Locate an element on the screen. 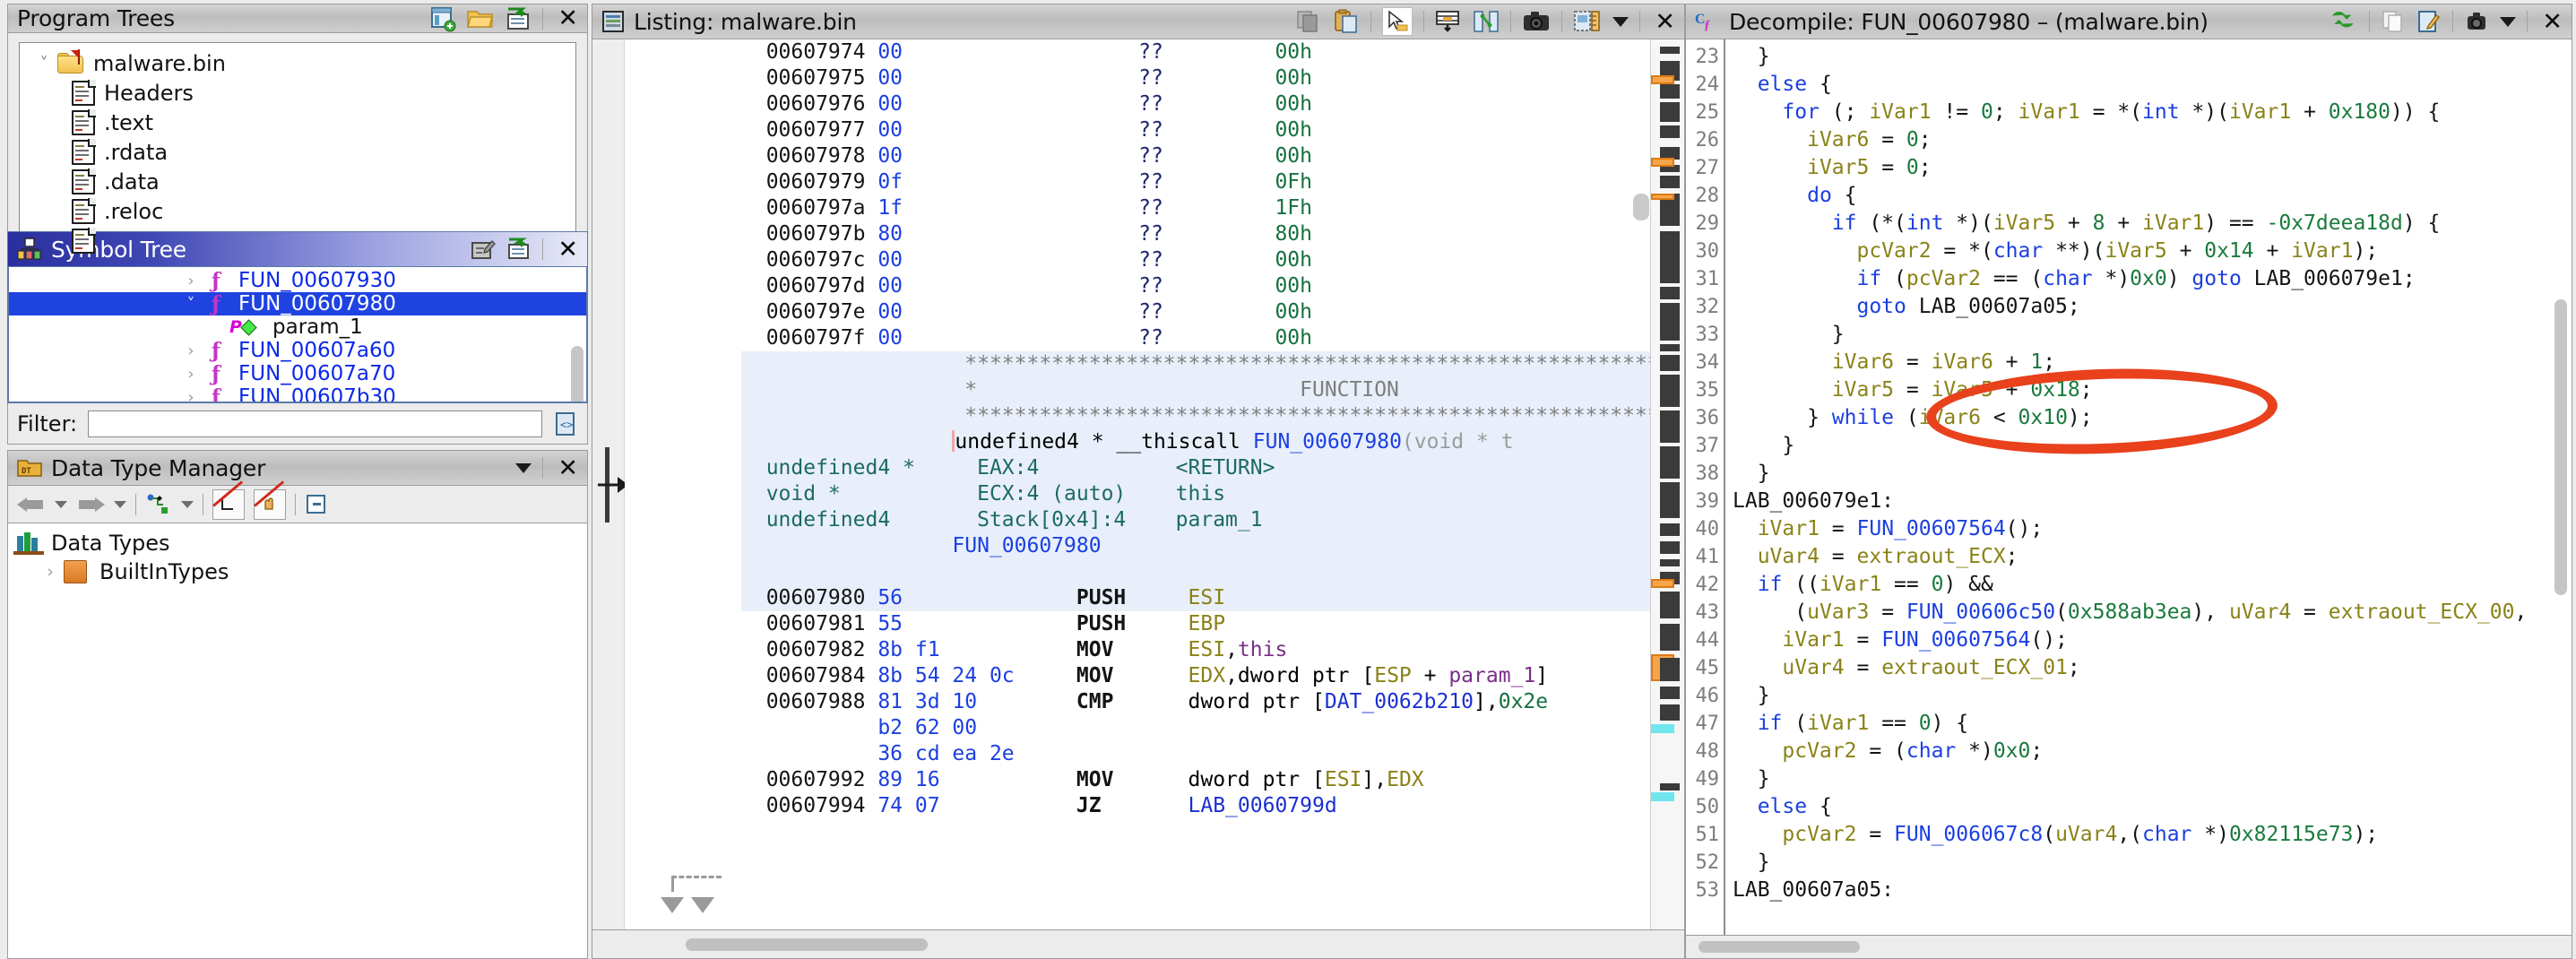  function-entry-label: FUN_00607980 is located at coordinates (1195, 546).